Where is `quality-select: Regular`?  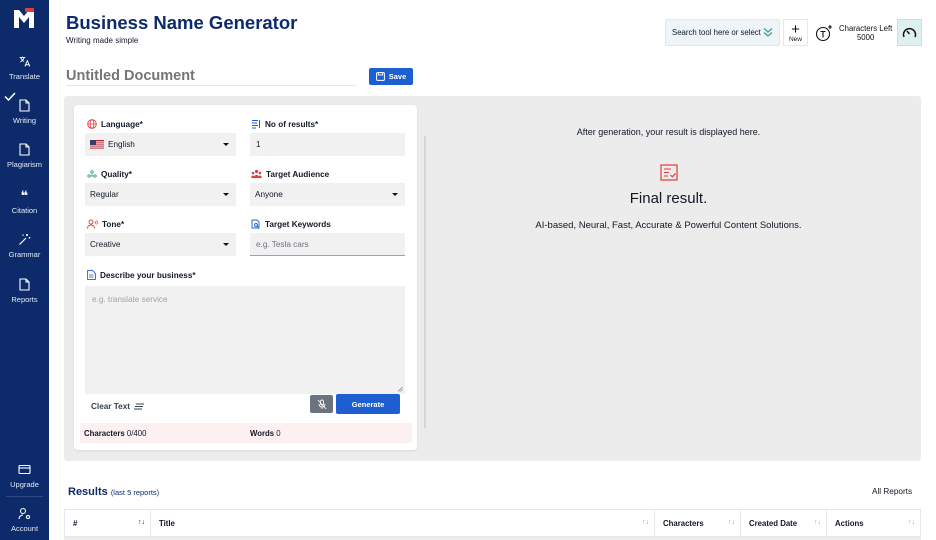
quality-select: Regular is located at coordinates (160, 194).